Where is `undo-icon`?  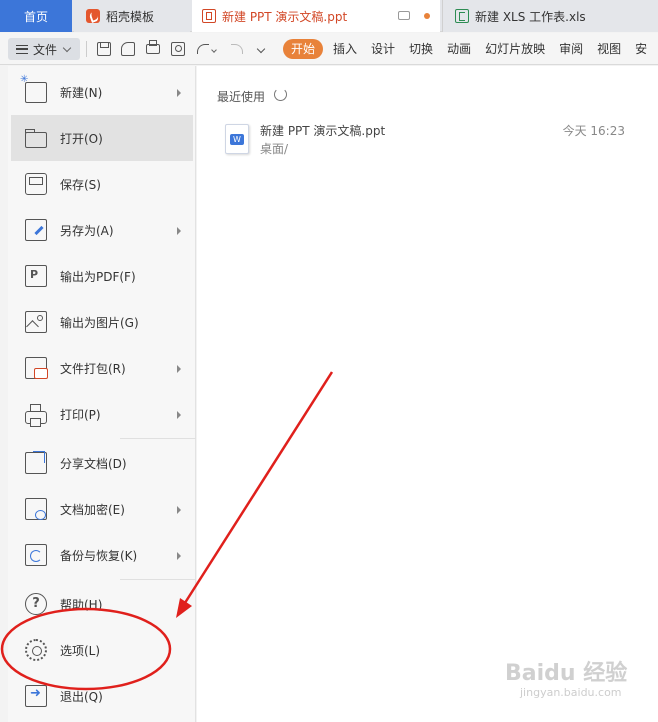
undo-icon is located at coordinates (203, 49).